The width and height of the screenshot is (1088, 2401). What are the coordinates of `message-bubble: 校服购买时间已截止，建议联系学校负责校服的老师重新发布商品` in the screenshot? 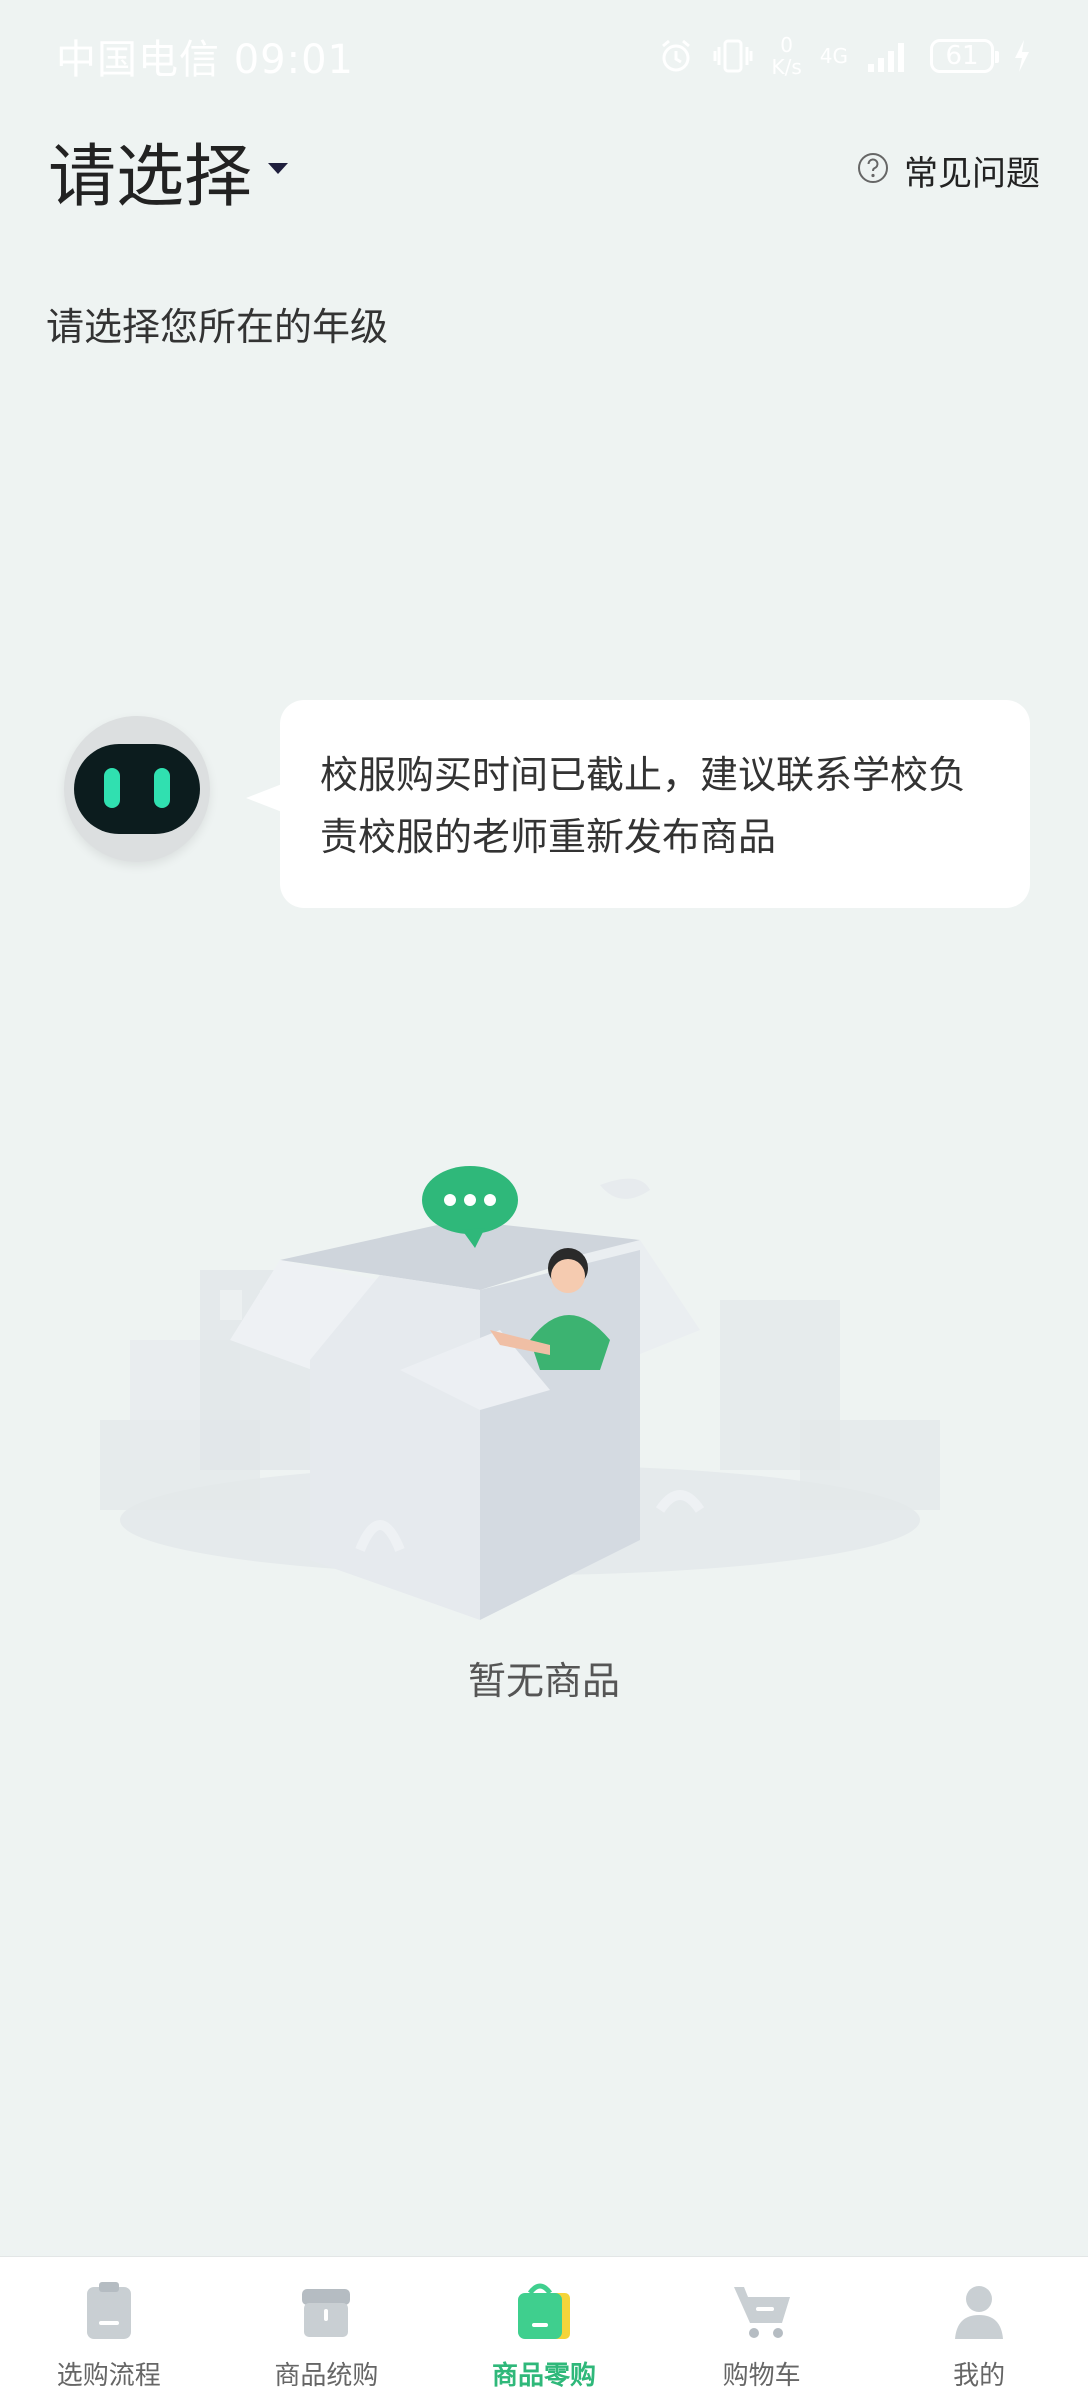 It's located at (638, 804).